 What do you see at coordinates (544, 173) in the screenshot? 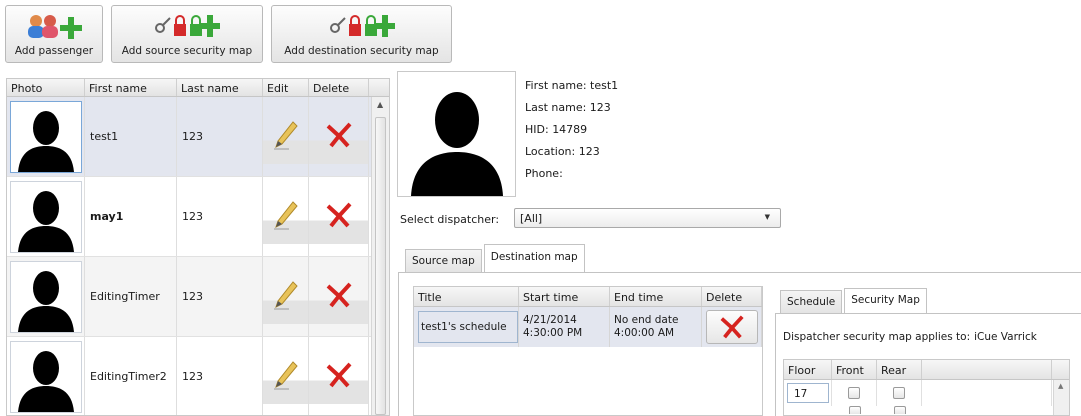
I see `detail-phone: Phone:` at bounding box center [544, 173].